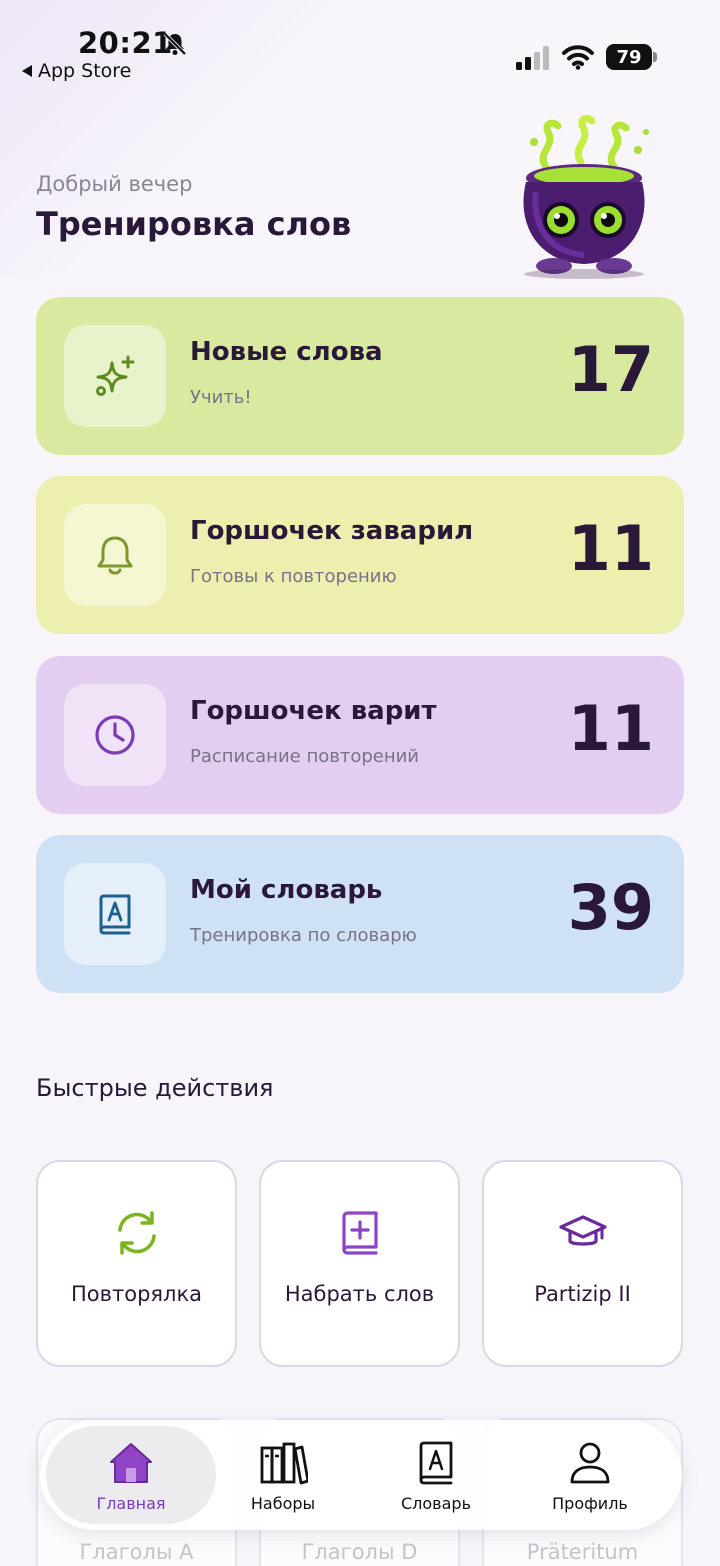  Describe the element at coordinates (532, 58) in the screenshot. I see `cellular-signal-icon` at that location.